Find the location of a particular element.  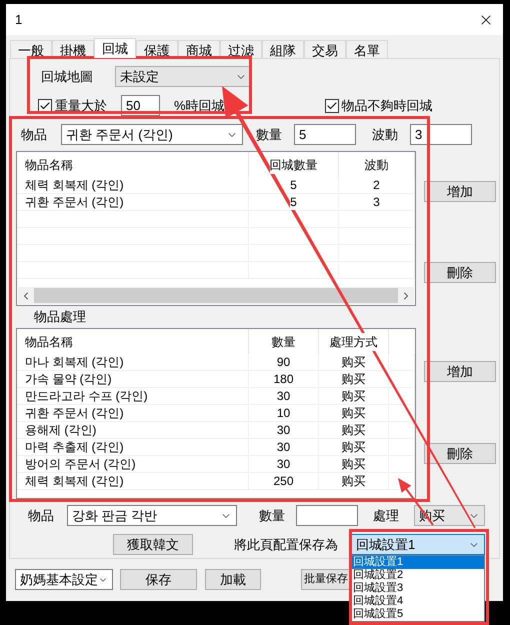

input-field is located at coordinates (327, 515).